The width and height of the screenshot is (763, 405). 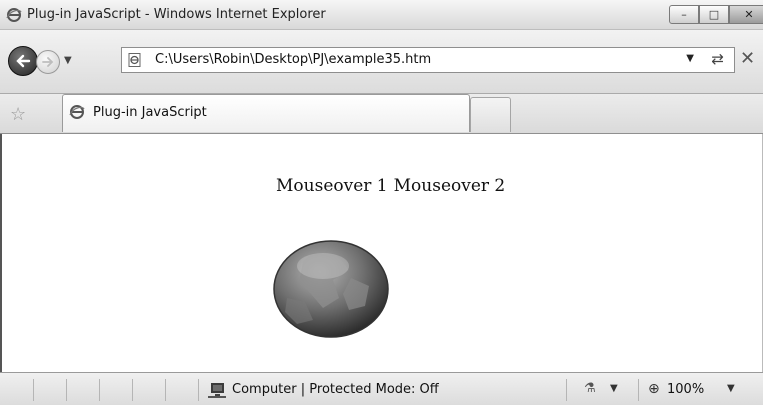 What do you see at coordinates (293, 59) in the screenshot?
I see `address-text: C:\Users\Robin\Desktop\PJ\example35.htm` at bounding box center [293, 59].